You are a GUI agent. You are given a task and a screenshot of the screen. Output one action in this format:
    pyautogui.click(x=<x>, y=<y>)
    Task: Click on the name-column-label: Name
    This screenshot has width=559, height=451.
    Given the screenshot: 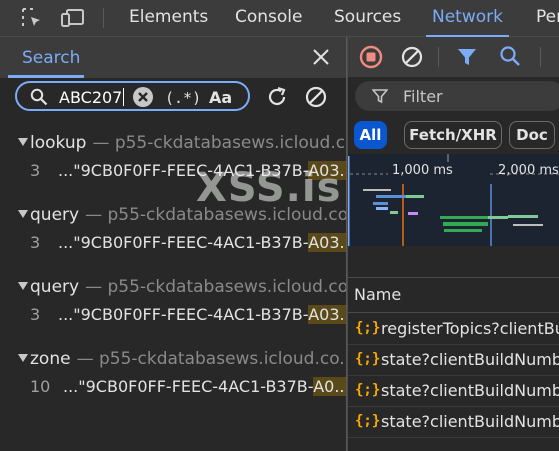 What is the action you would take?
    pyautogui.click(x=378, y=294)
    